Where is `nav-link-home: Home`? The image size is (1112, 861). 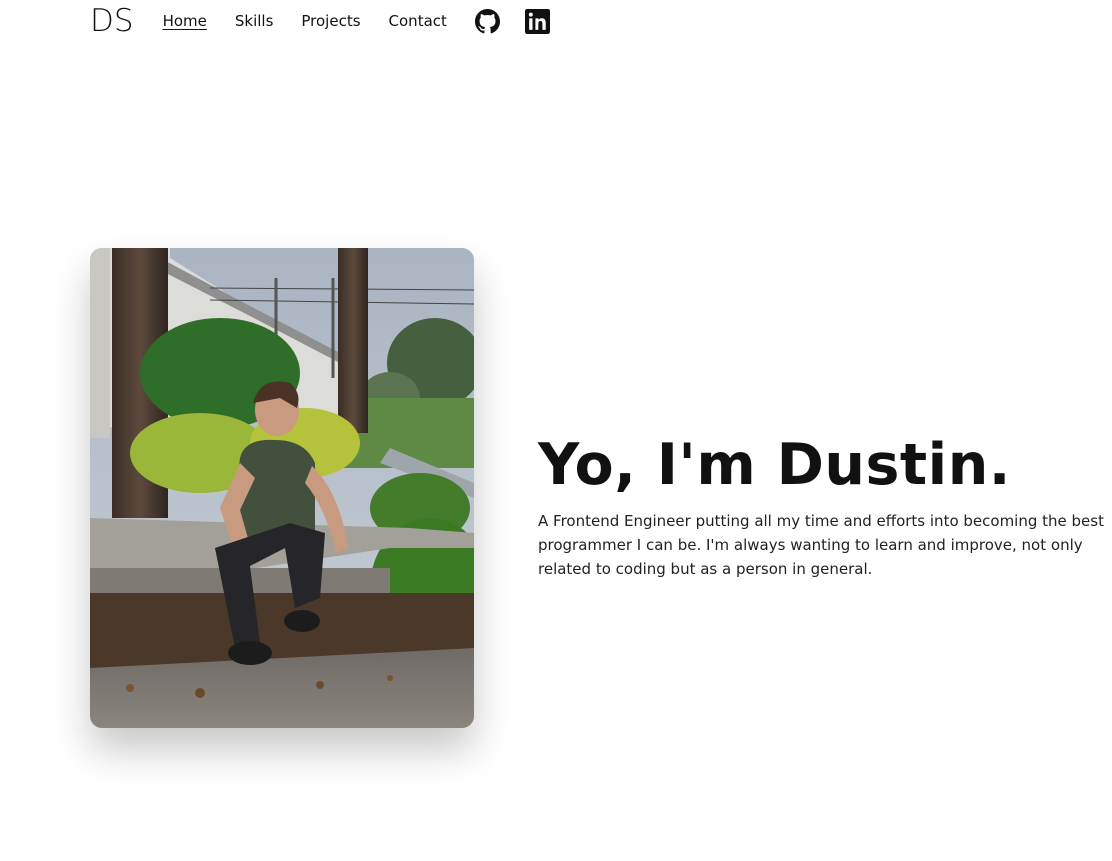
nav-link-home: Home is located at coordinates (185, 21).